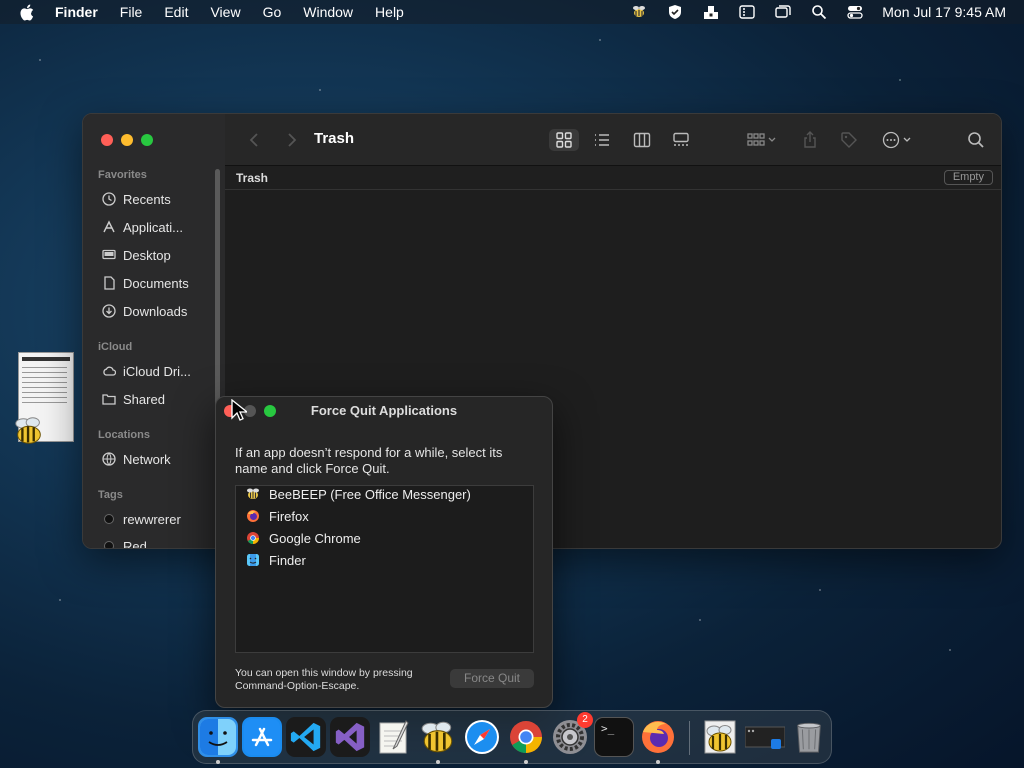 The width and height of the screenshot is (1024, 768). I want to click on list-item: Finder, so click(276, 560).